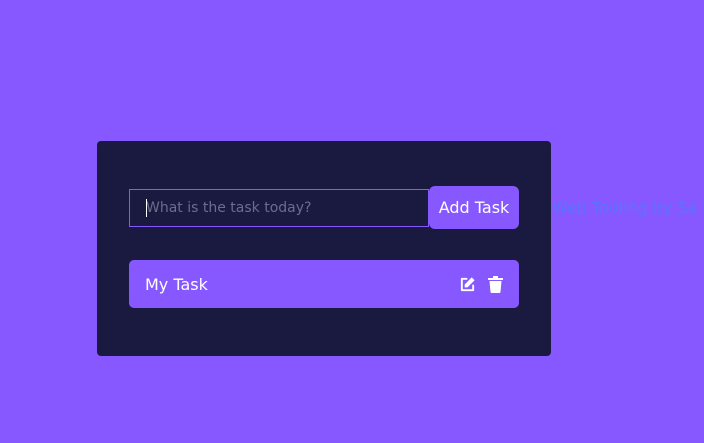  I want to click on todo-item-text: My Task, so click(176, 284).